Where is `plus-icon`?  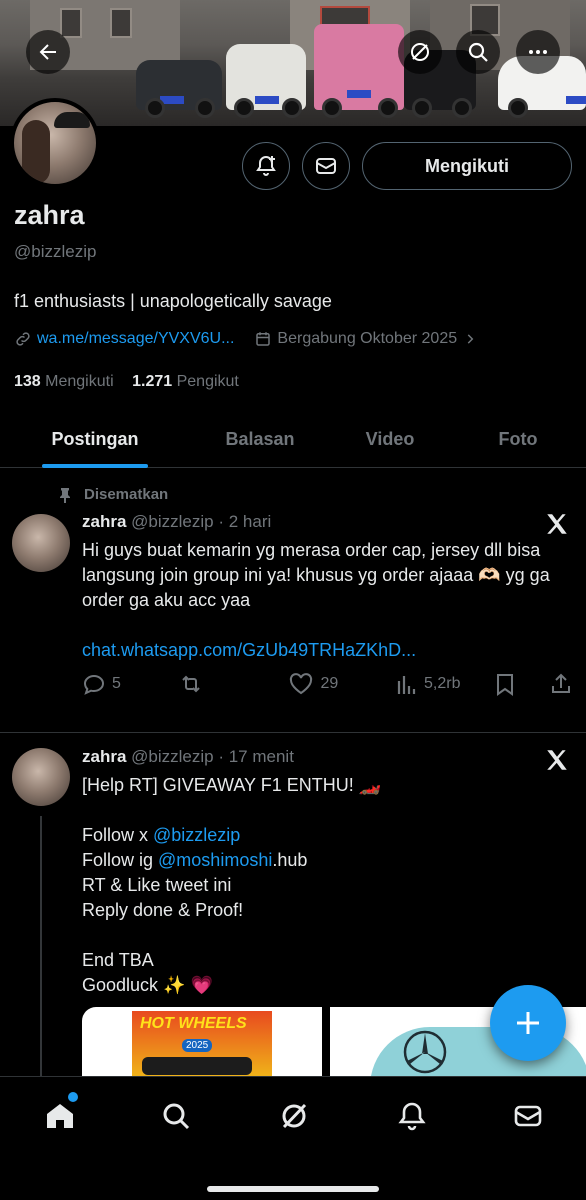 plus-icon is located at coordinates (528, 1023).